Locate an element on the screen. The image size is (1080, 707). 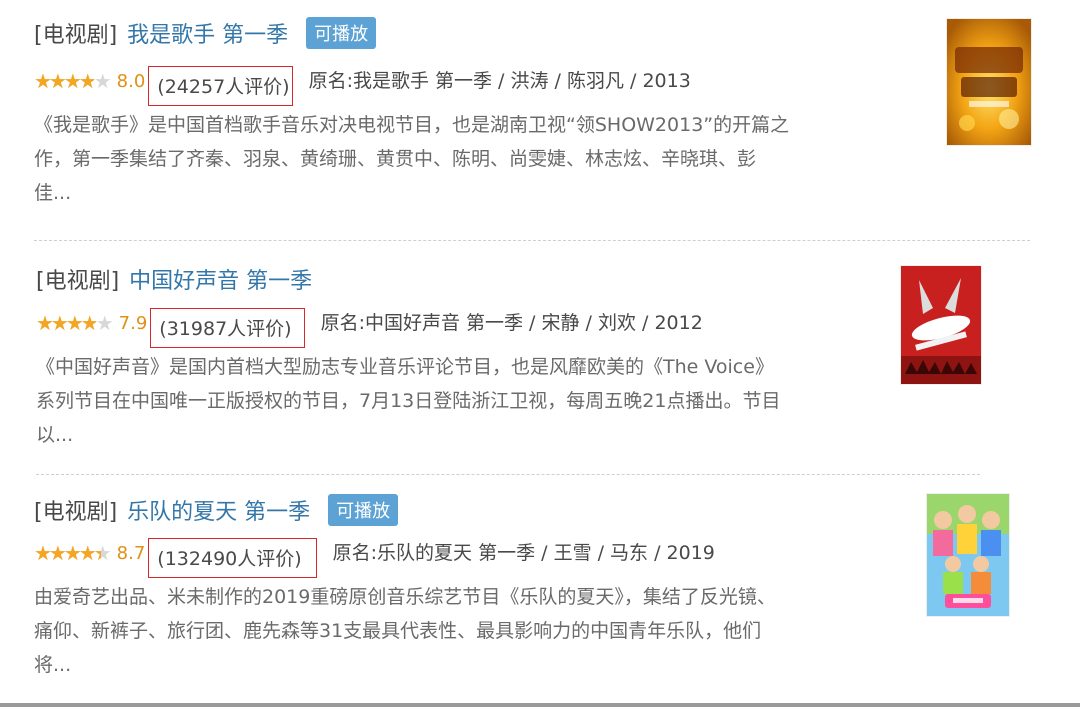
rating-count: (31987人评价) is located at coordinates (227, 328).